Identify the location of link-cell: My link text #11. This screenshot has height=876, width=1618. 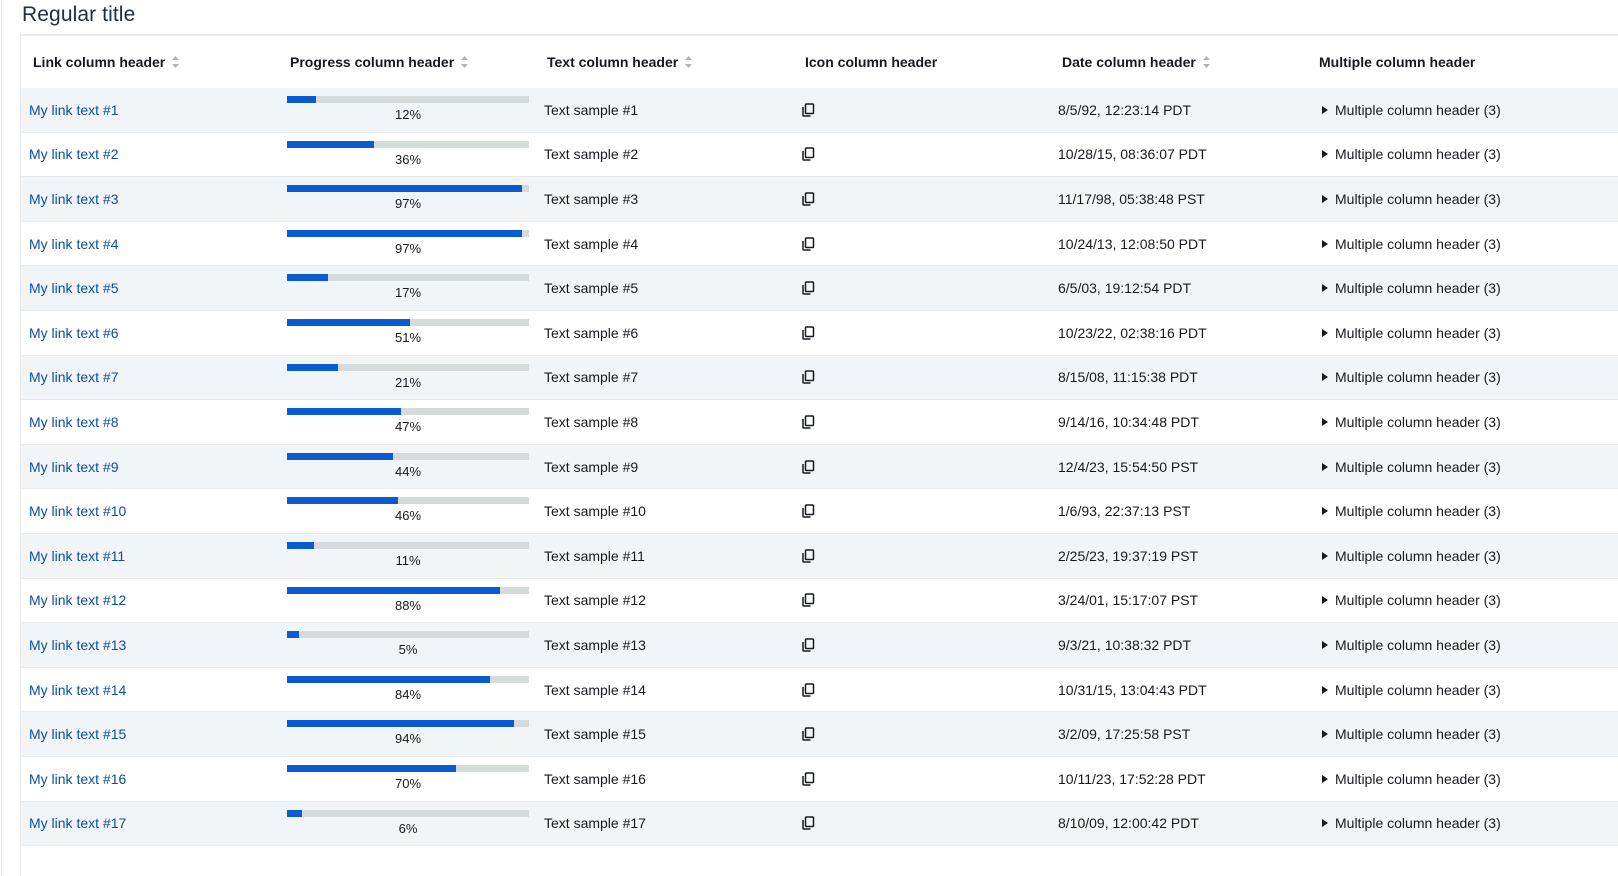
(77, 556).